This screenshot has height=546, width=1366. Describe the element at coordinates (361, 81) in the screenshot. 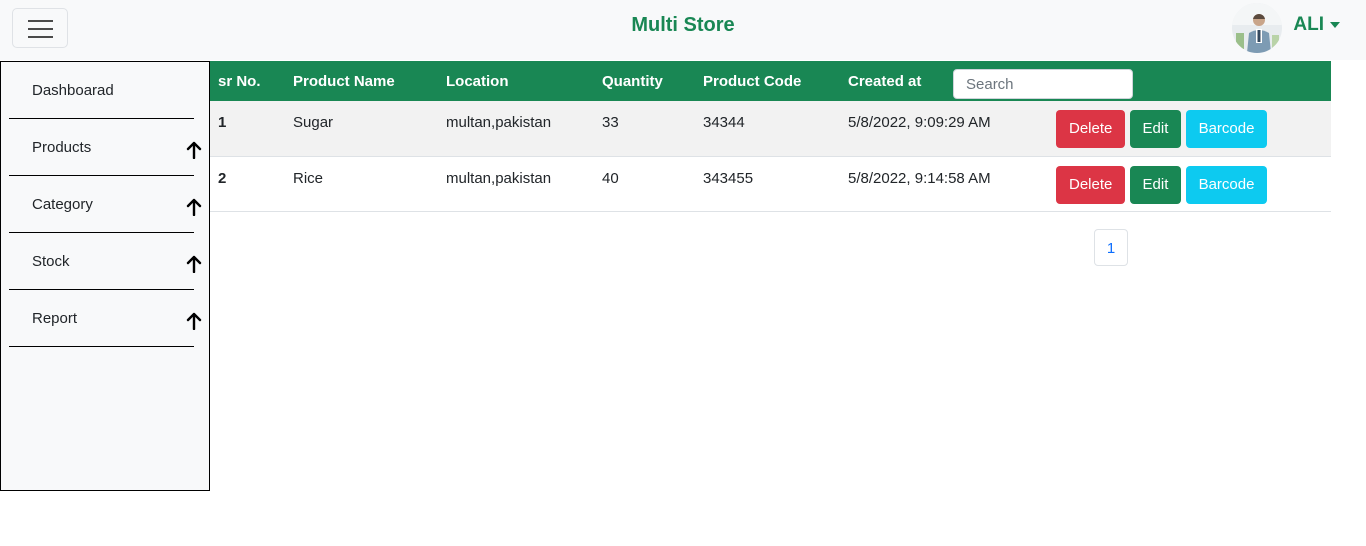

I see `column-header-product-name: Product Name` at that location.